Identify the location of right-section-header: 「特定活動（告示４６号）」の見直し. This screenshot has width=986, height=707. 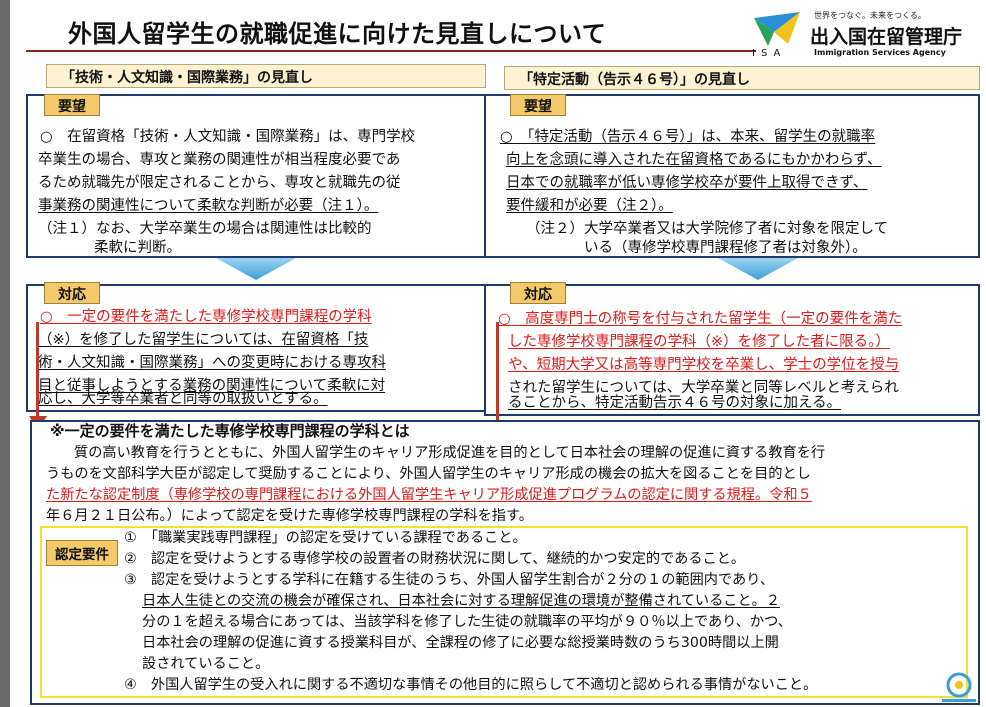
(742, 78).